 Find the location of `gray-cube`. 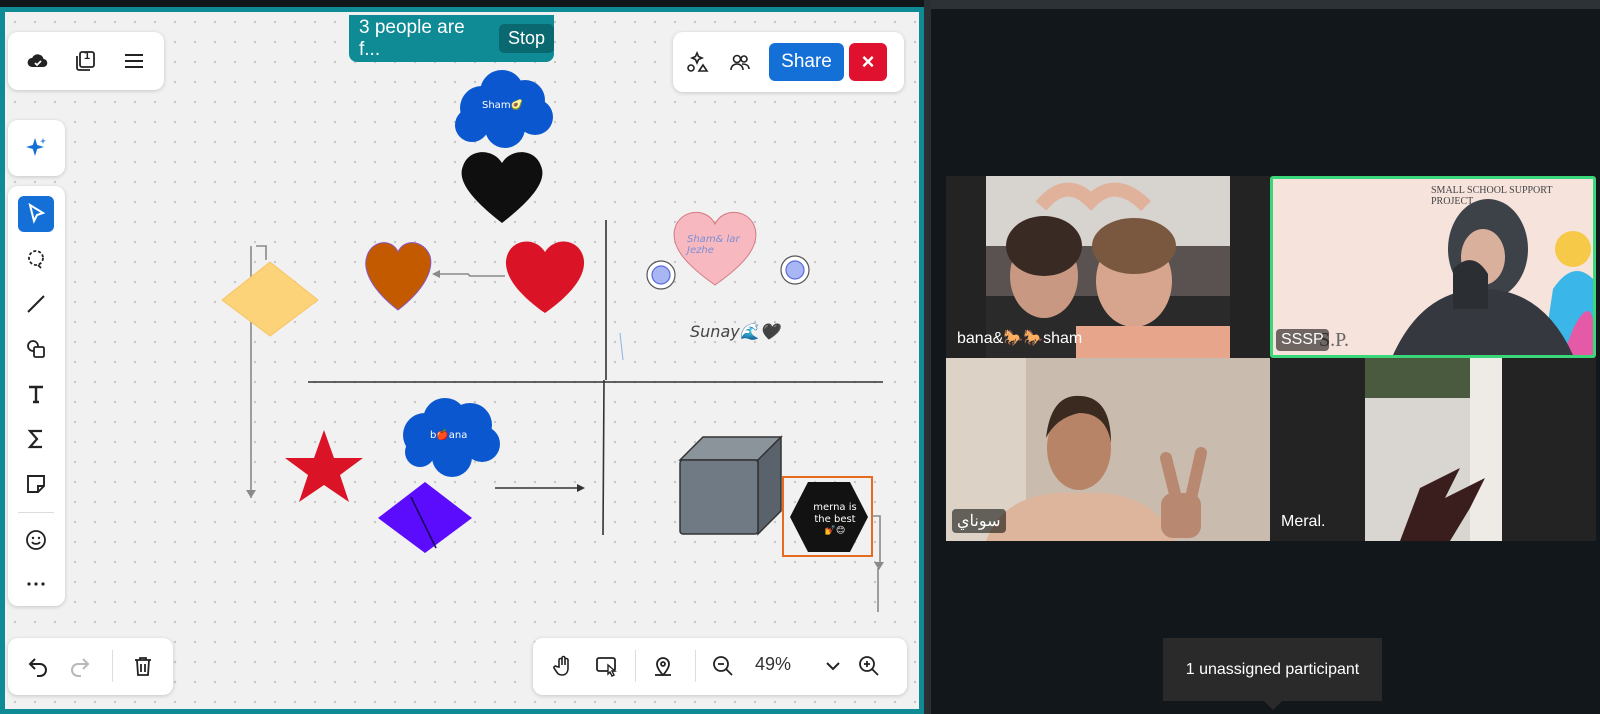

gray-cube is located at coordinates (730, 485).